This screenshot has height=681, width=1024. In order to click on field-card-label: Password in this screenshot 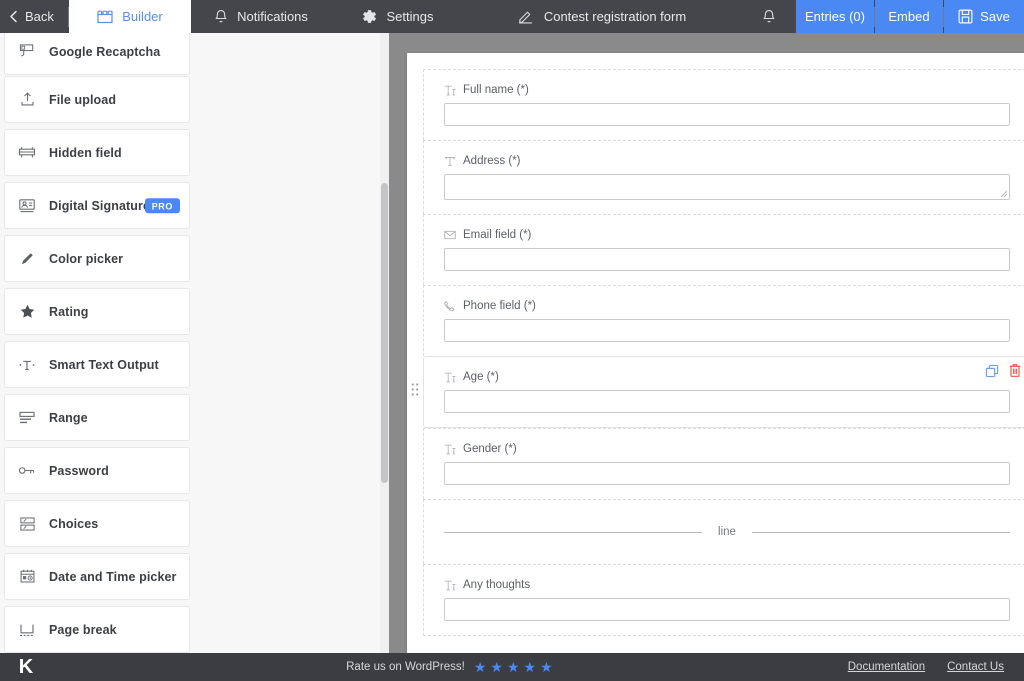, I will do `click(79, 470)`.